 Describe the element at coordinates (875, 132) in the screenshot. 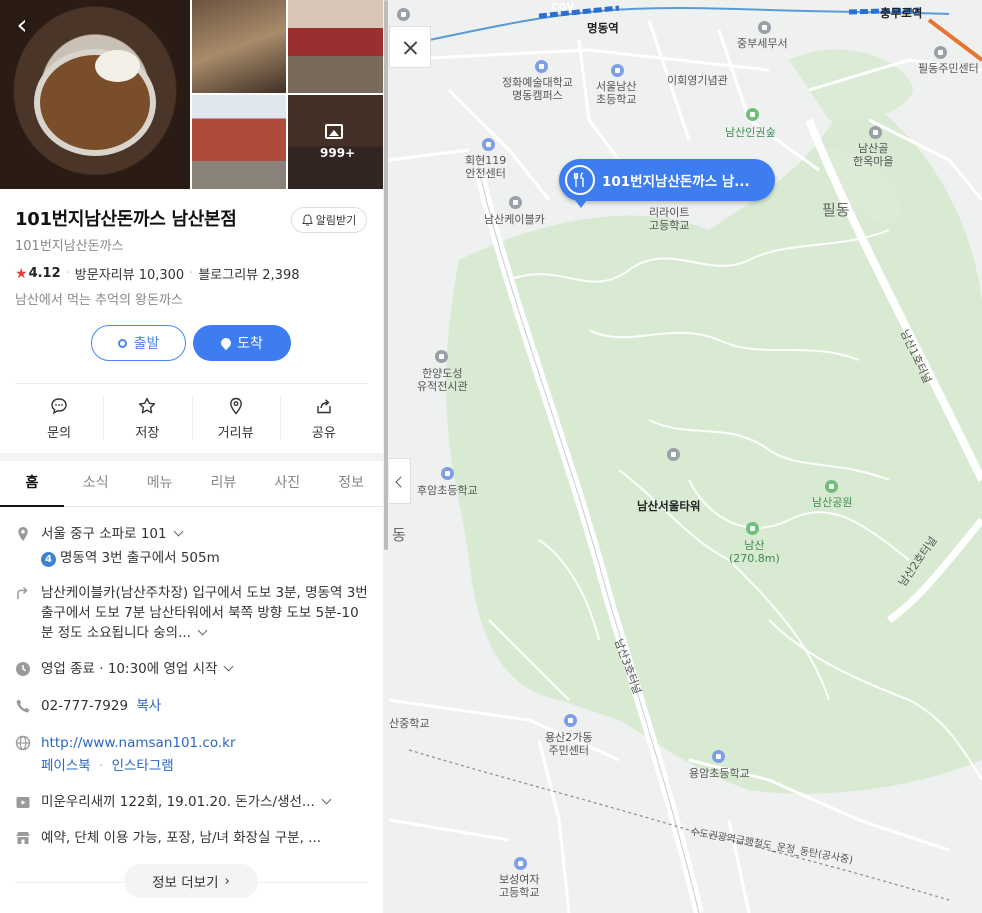

I see `landmark-icon` at that location.